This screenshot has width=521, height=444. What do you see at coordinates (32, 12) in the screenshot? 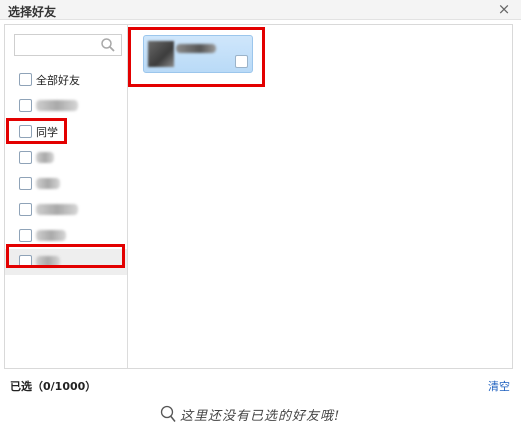
I see `dialog-title: 选择好友` at bounding box center [32, 12].